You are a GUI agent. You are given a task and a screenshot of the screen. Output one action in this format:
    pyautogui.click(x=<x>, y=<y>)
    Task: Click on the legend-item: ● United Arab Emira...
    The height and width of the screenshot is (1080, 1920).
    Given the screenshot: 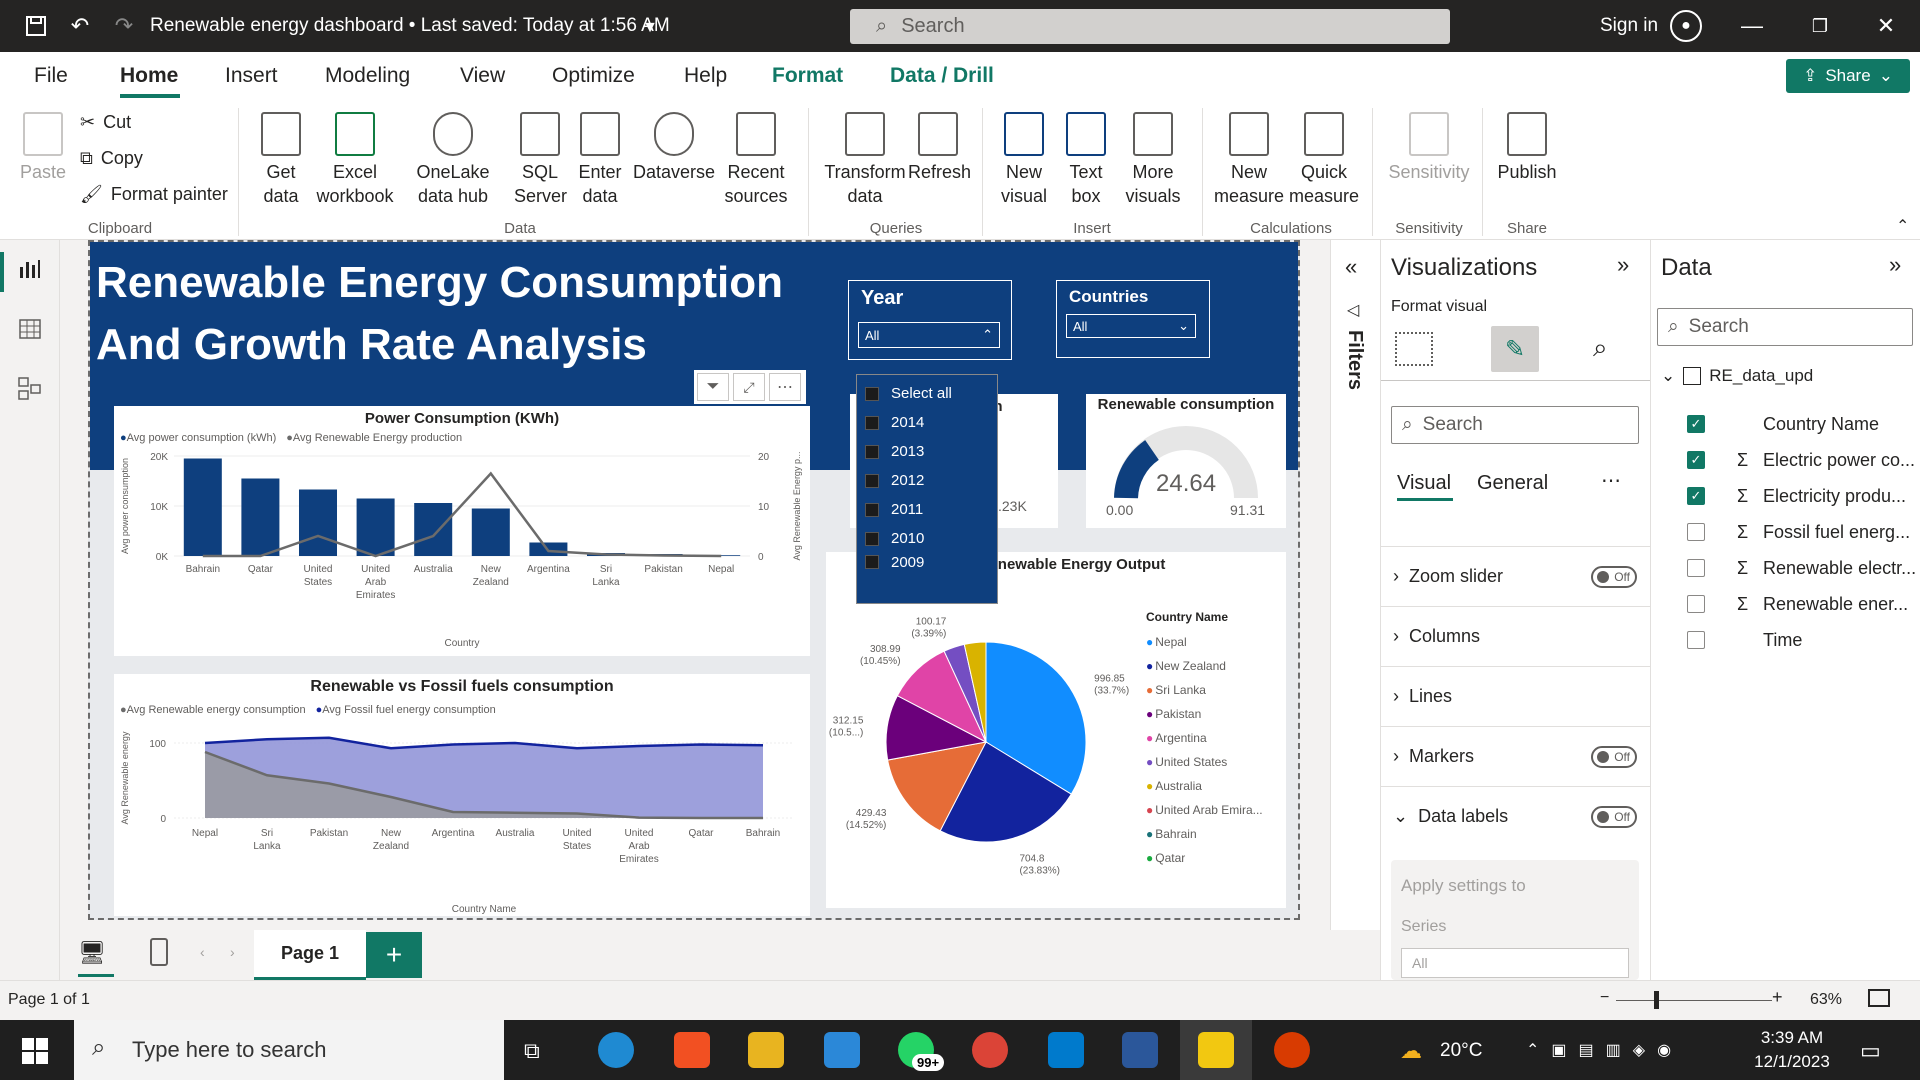 What is the action you would take?
    pyautogui.click(x=1204, y=810)
    